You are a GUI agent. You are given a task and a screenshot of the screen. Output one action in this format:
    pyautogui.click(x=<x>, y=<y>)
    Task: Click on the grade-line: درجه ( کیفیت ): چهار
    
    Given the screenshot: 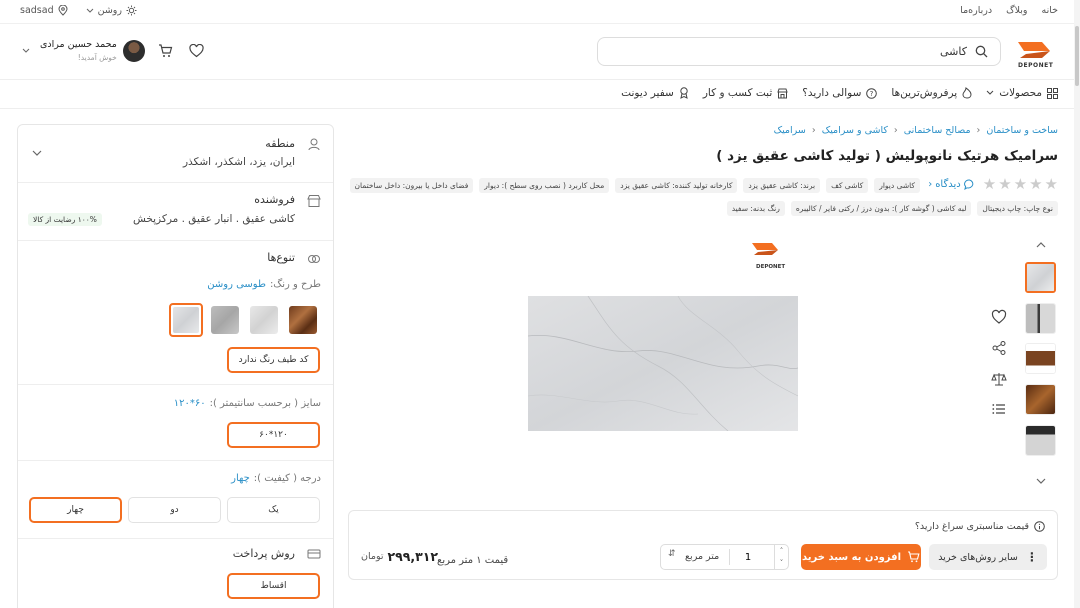 What is the action you would take?
    pyautogui.click(x=276, y=478)
    